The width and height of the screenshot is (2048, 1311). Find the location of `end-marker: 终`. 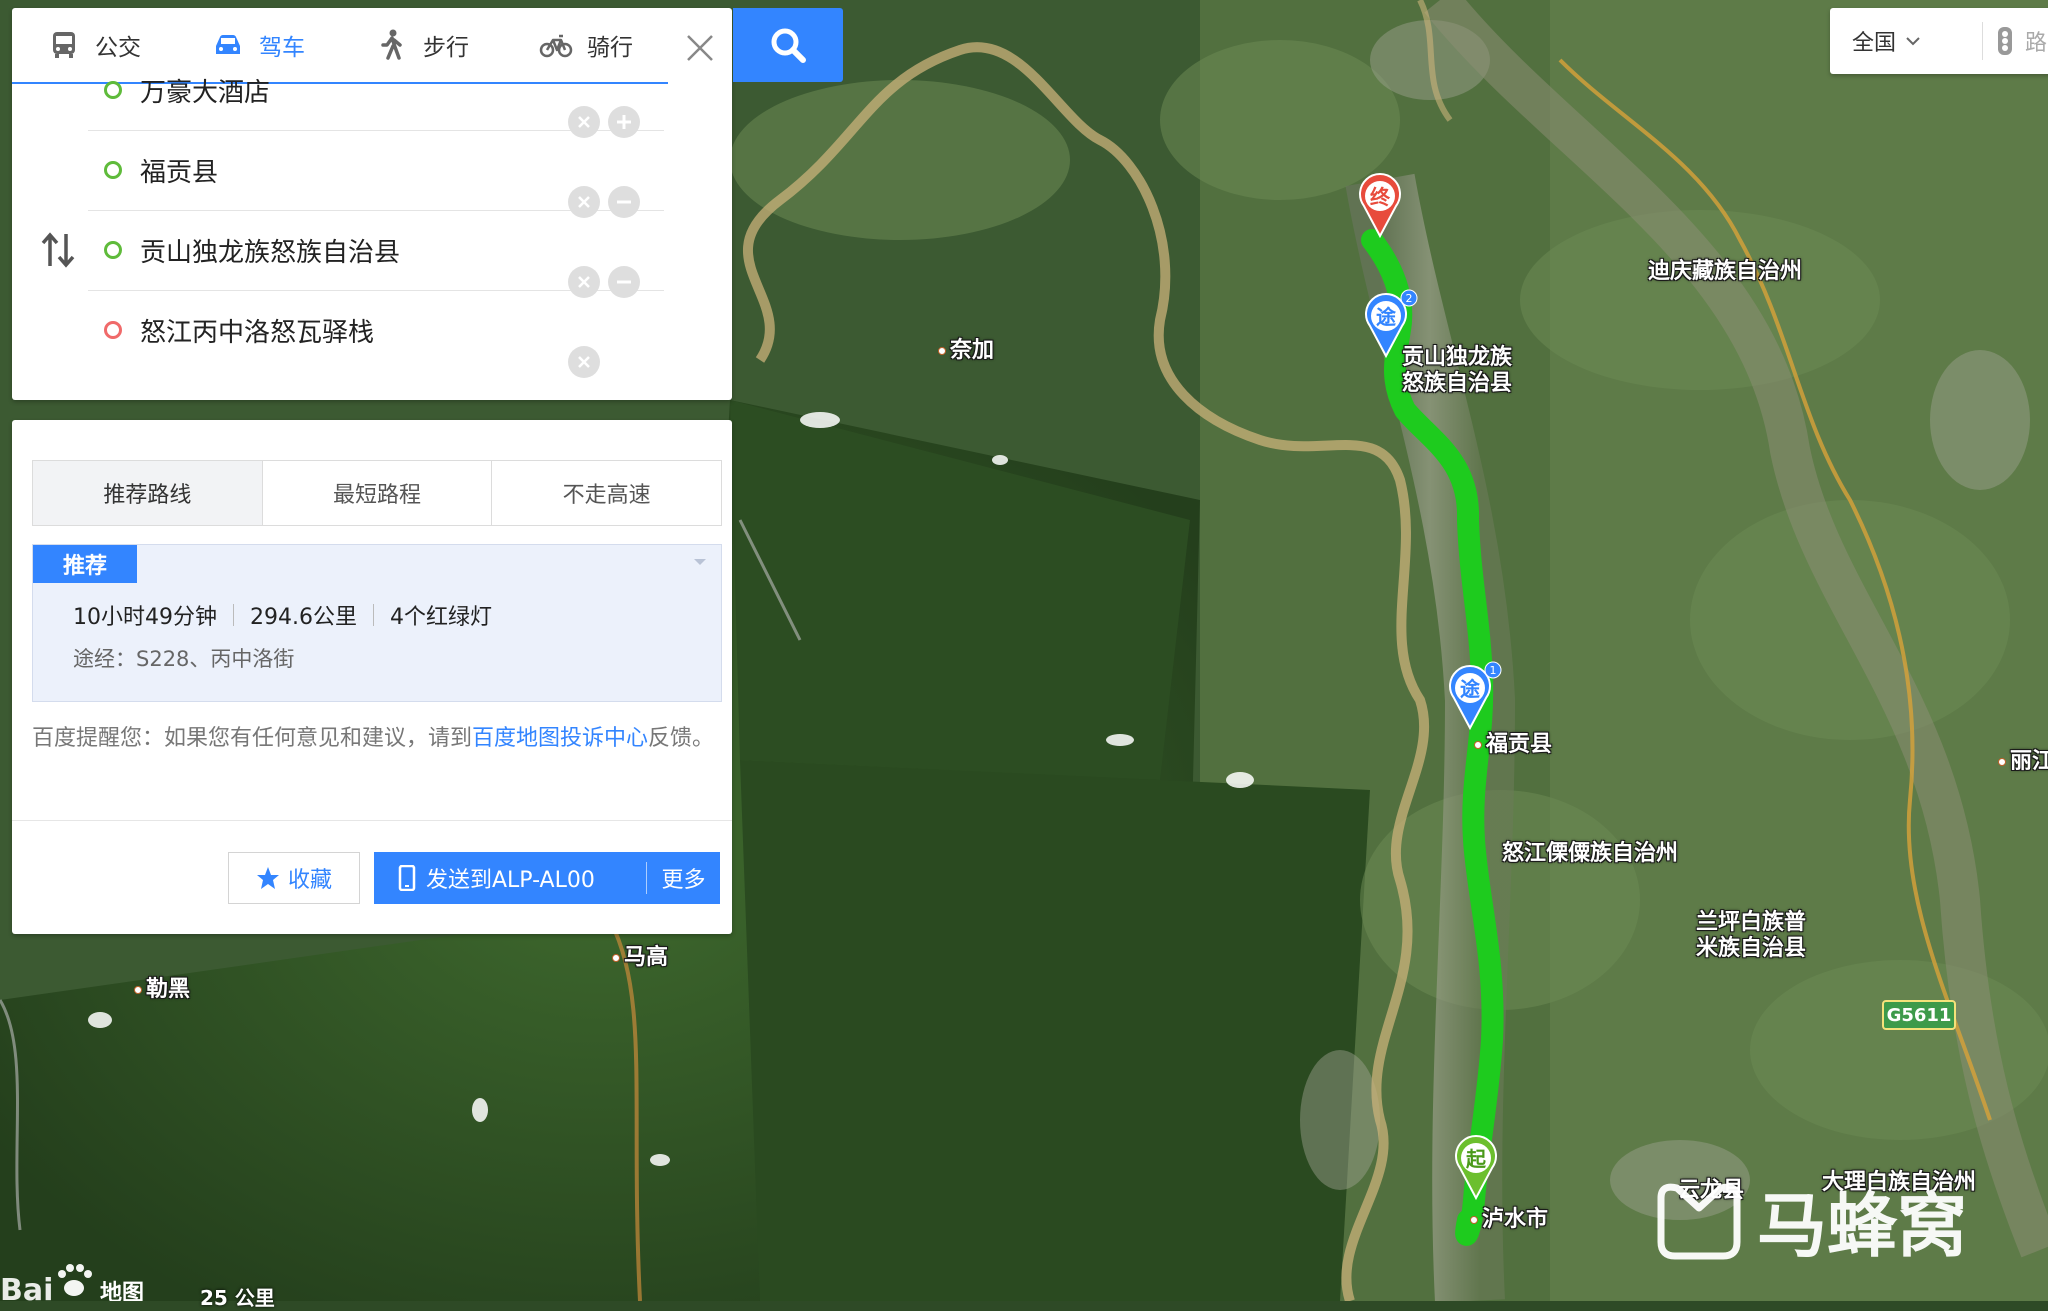

end-marker: 终 is located at coordinates (1380, 204).